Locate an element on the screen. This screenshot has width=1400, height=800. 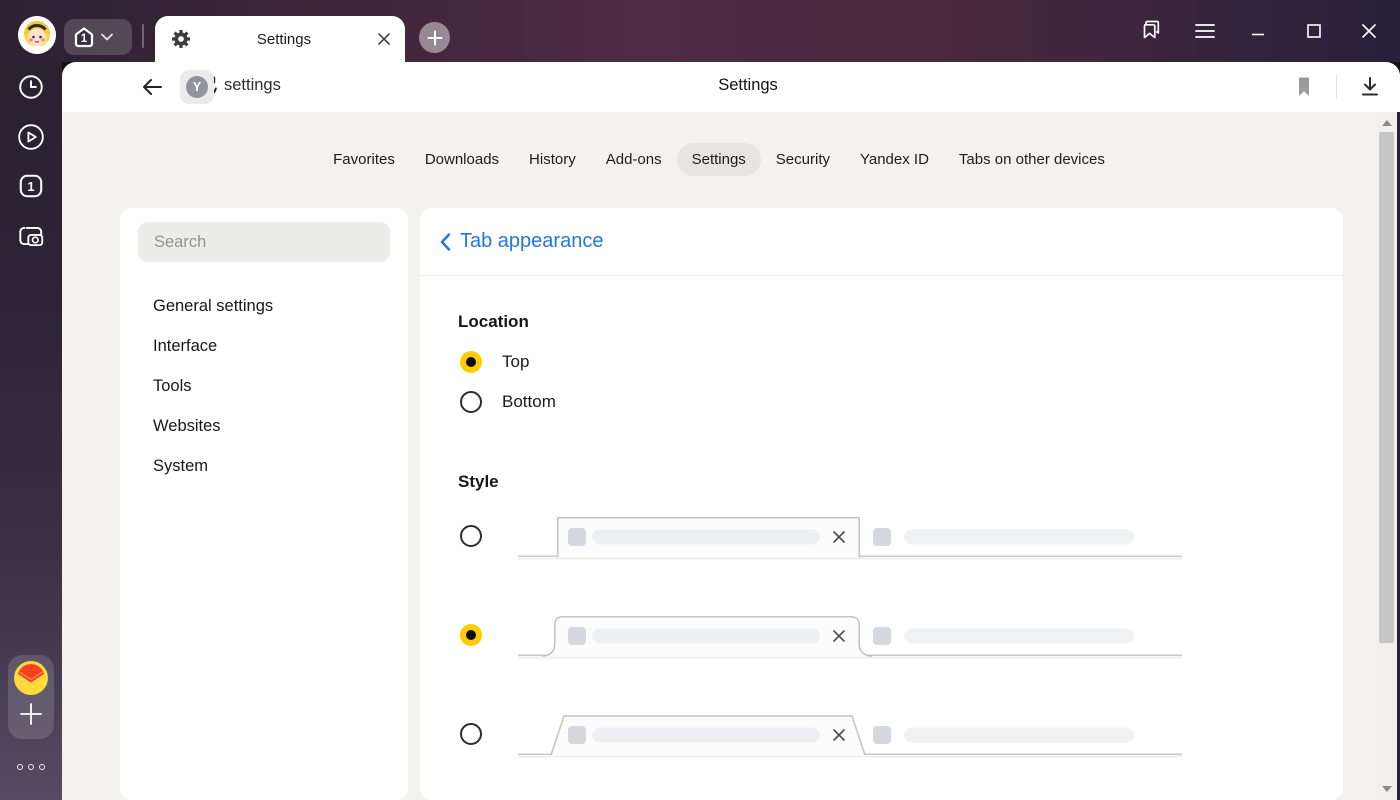
location-option-bottom: Bottom is located at coordinates (508, 402).